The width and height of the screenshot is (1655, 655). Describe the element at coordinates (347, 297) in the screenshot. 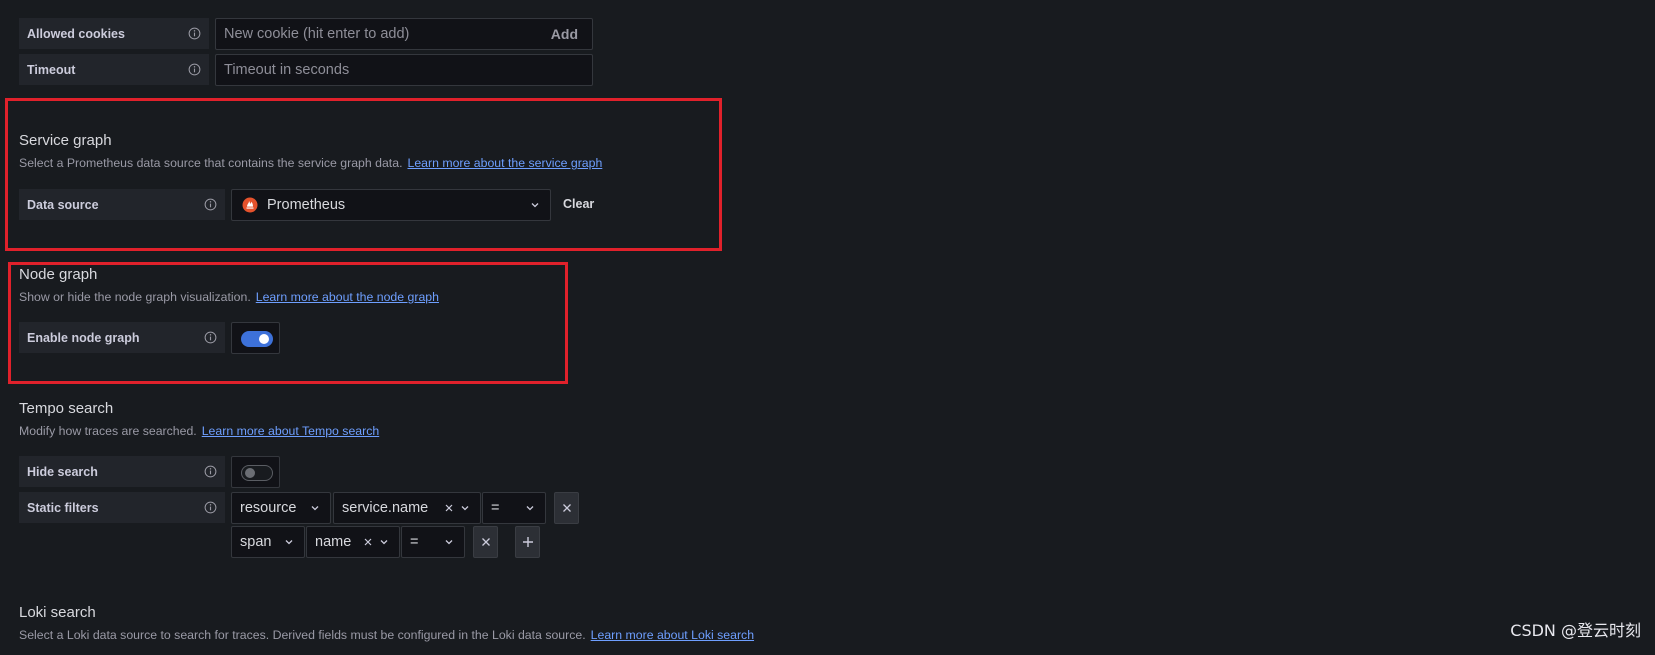

I see `node-graph-learn-more-link: Learn more about the node graph` at that location.